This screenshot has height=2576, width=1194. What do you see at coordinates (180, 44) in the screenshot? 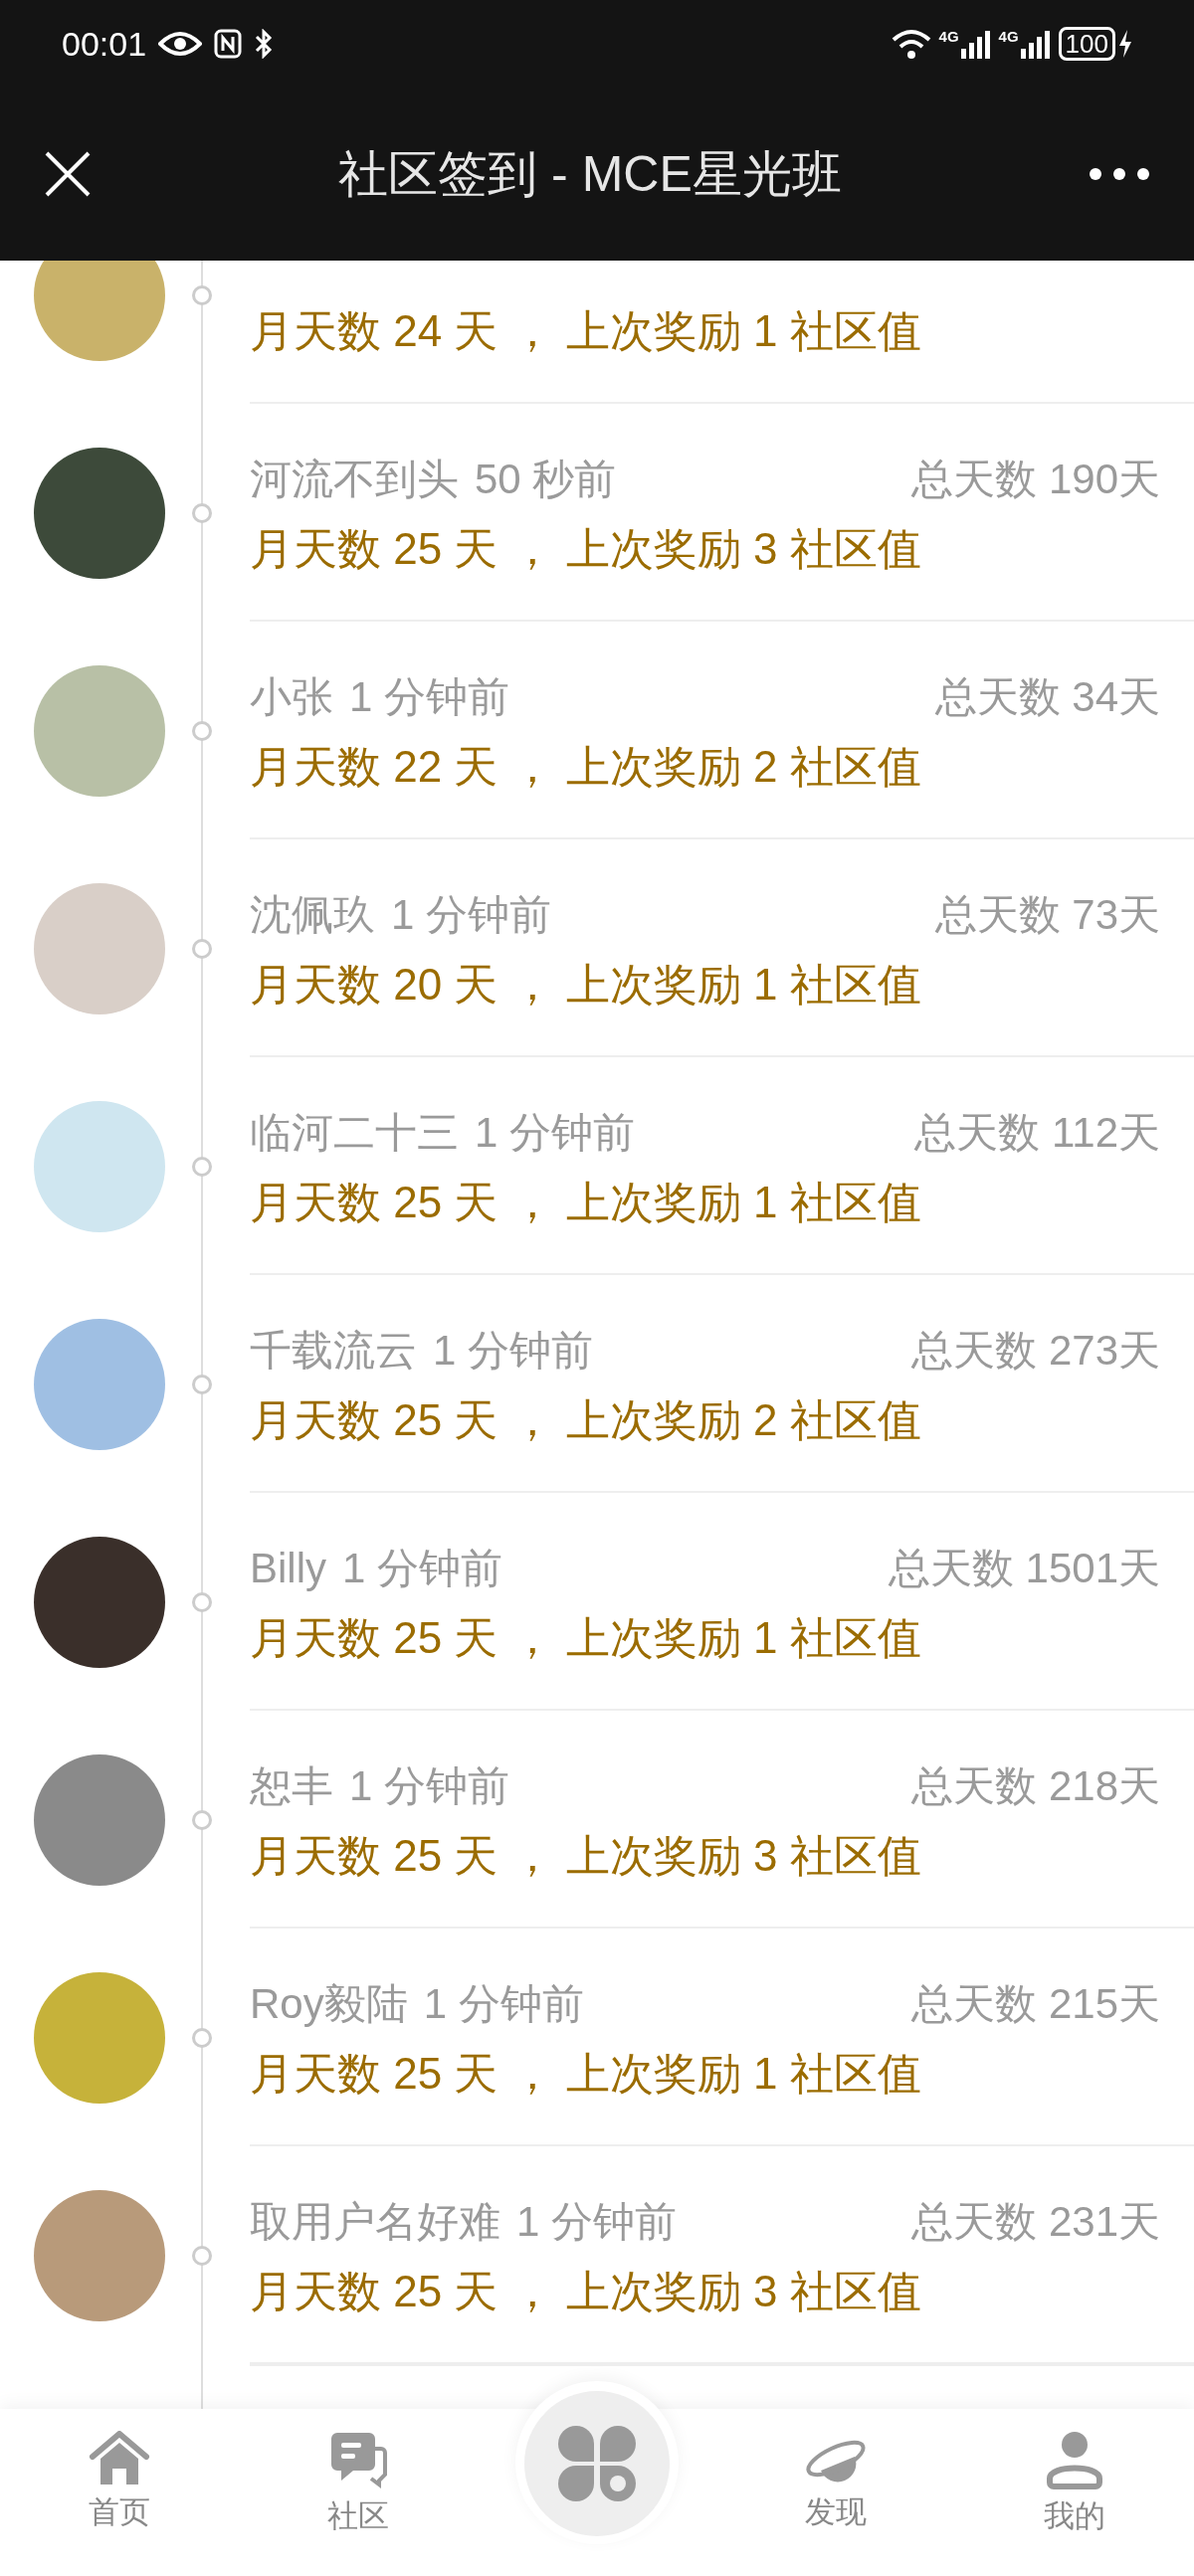
I see `eye-icon` at bounding box center [180, 44].